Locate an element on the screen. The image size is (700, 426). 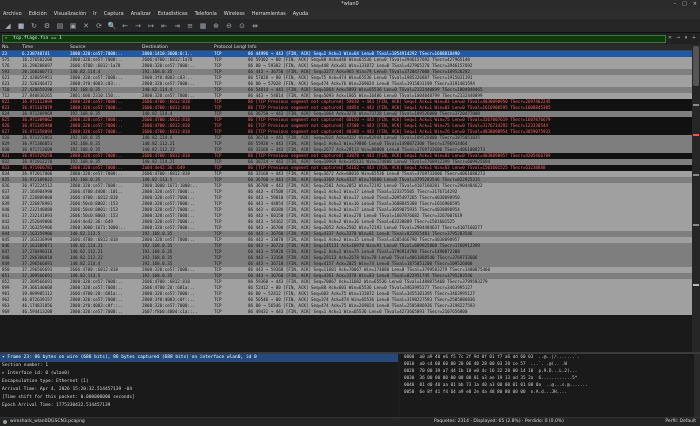
first-icon: ⇤ is located at coordinates (164, 26).